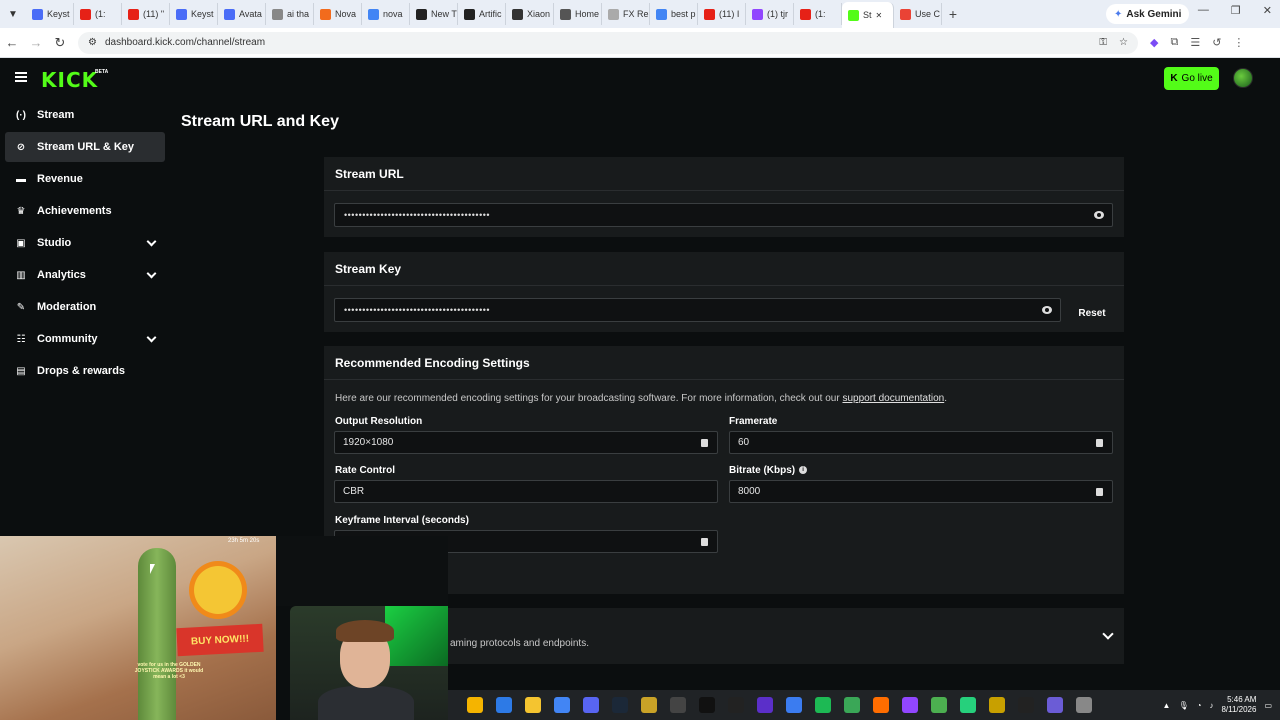 This screenshot has height=720, width=1280. What do you see at coordinates (67, 307) in the screenshot?
I see `sidebar-item-label: Moderation` at bounding box center [67, 307].